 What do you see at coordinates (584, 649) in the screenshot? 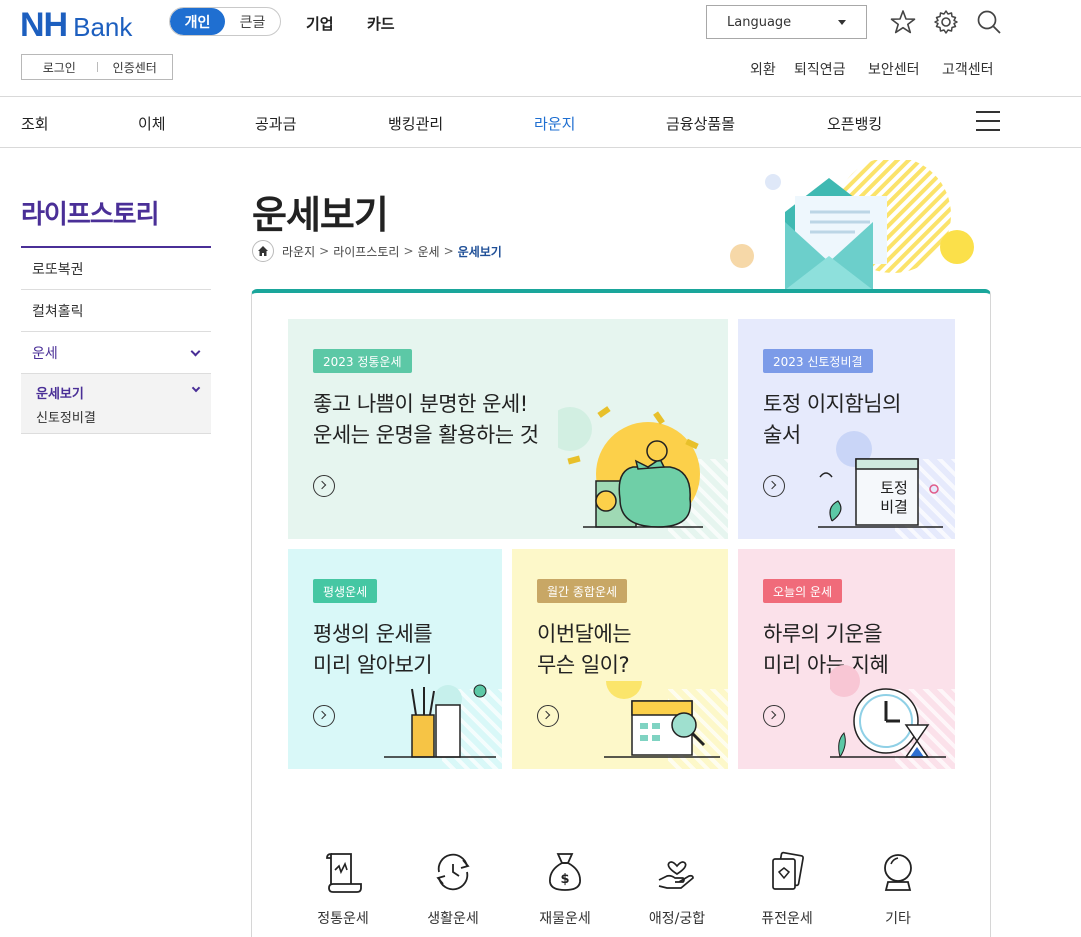
I see `card-text: 이번달에는 무슨 일이?` at bounding box center [584, 649].